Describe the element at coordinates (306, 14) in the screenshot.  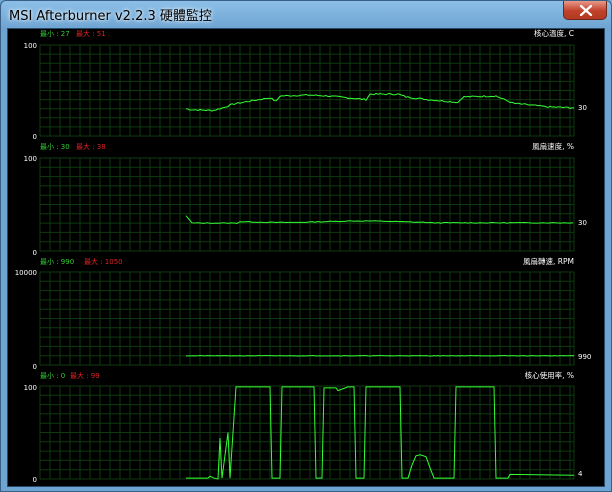
I see `title-bar: MSI Afterburner v2.2.3 硬體監控` at that location.